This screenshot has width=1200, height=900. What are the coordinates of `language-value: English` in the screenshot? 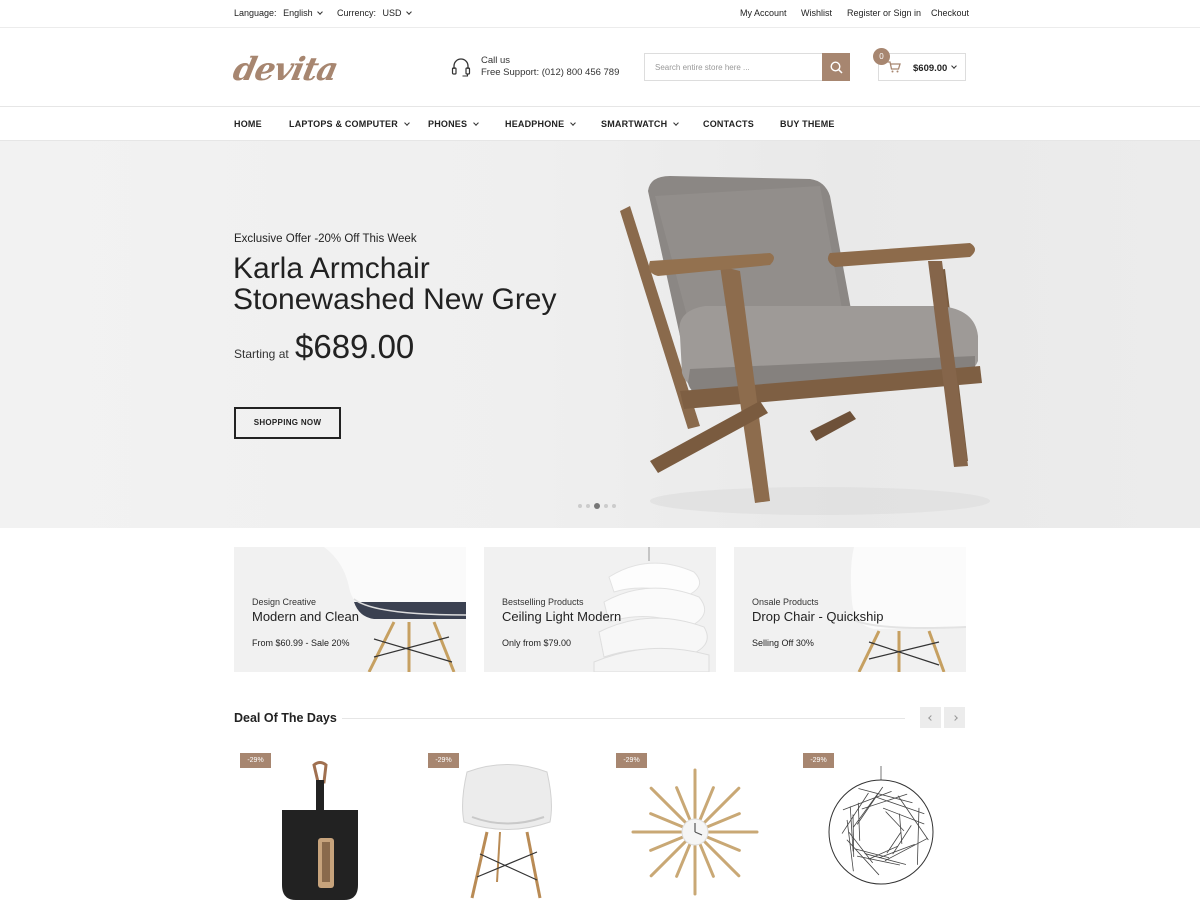 It's located at (298, 13).